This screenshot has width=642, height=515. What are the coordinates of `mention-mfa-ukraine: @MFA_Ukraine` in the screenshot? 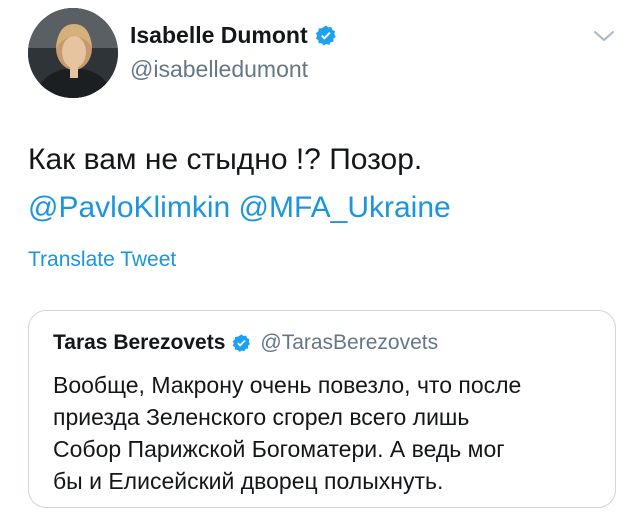 It's located at (345, 207).